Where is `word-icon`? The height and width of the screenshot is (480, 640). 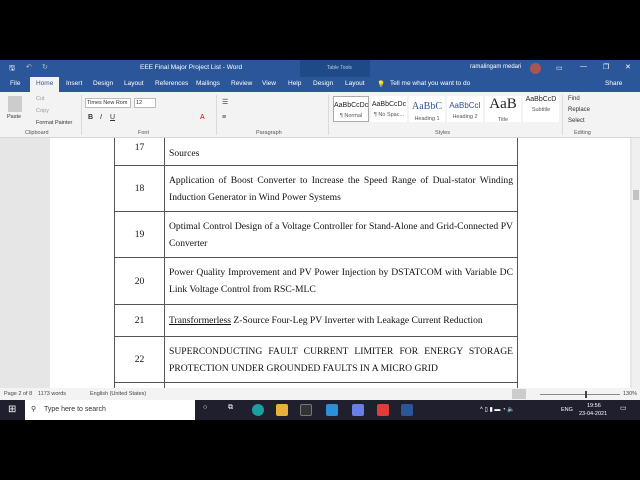 word-icon is located at coordinates (407, 410).